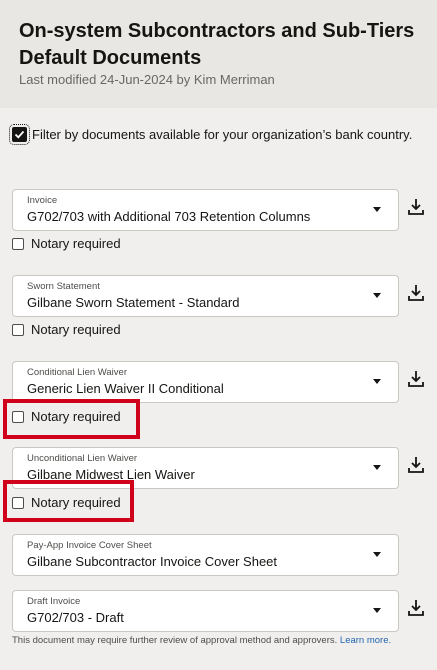 The width and height of the screenshot is (437, 670). I want to click on learn-more-link: Learn more., so click(365, 640).